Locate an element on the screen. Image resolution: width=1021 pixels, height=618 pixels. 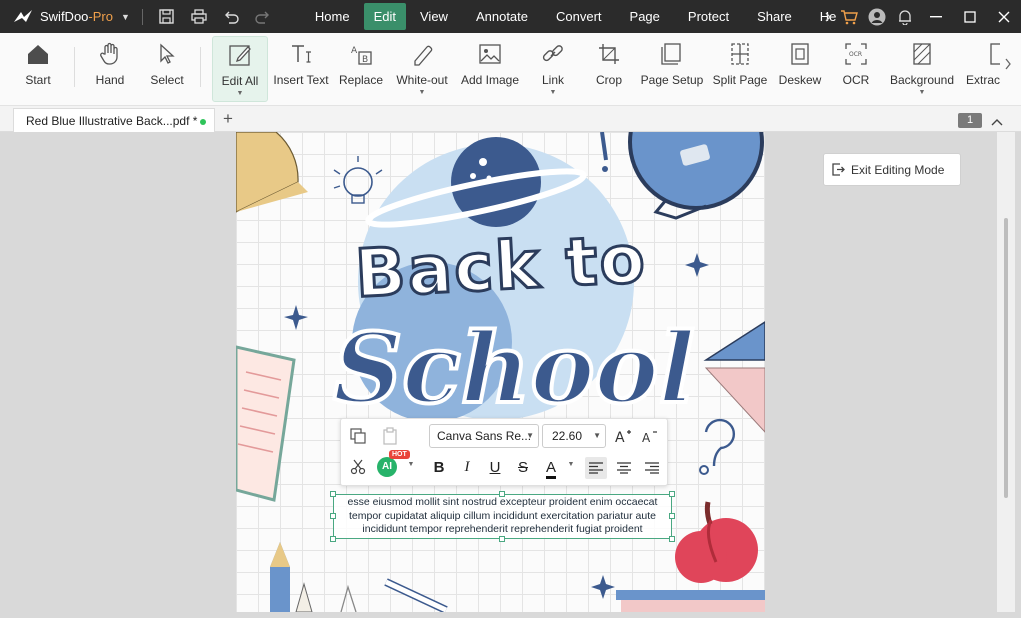
chevron-up-icon is located at coordinates (997, 122).